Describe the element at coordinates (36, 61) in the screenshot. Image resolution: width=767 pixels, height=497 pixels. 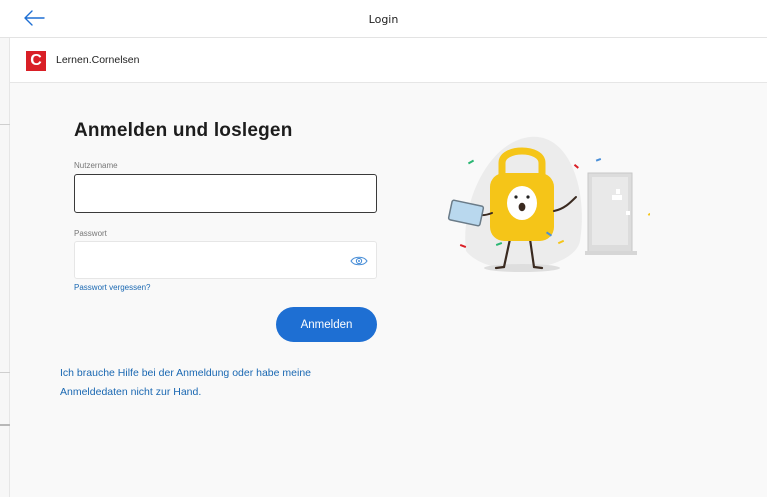
I see `cornelsen-logo: C` at that location.